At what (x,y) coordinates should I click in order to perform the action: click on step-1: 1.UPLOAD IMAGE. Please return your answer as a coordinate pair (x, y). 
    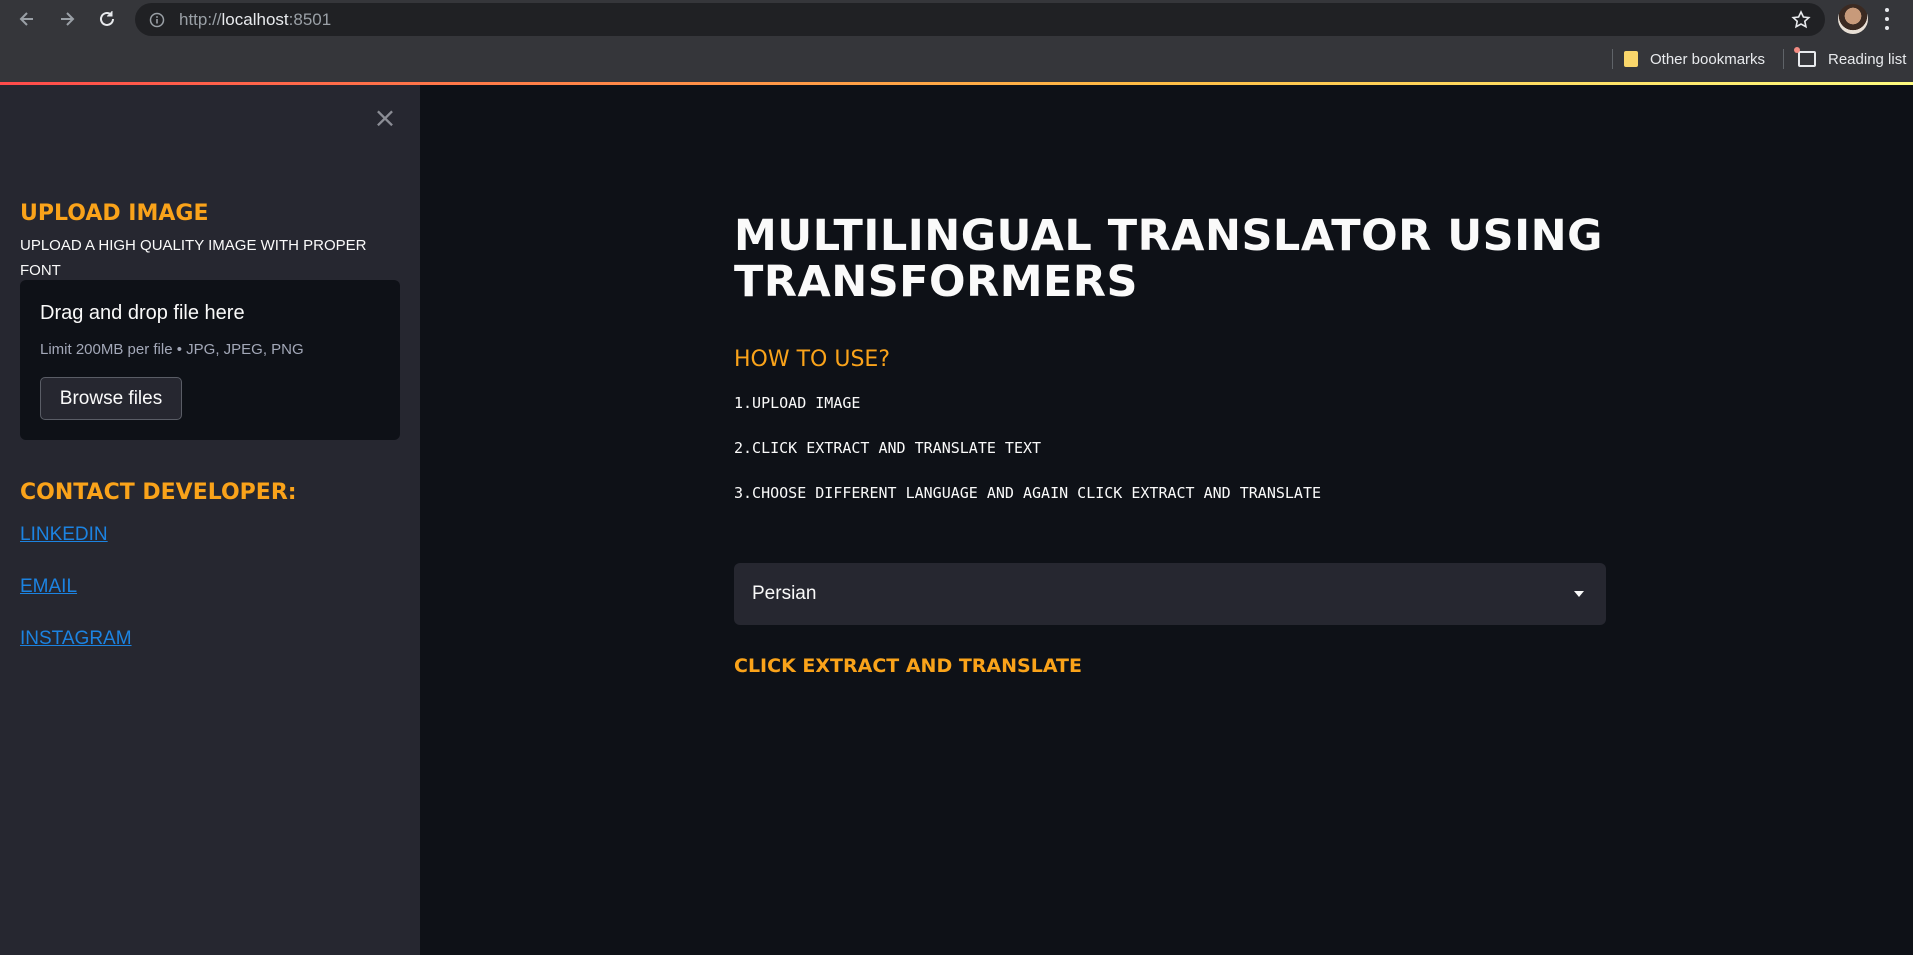
    Looking at the image, I should click on (797, 403).